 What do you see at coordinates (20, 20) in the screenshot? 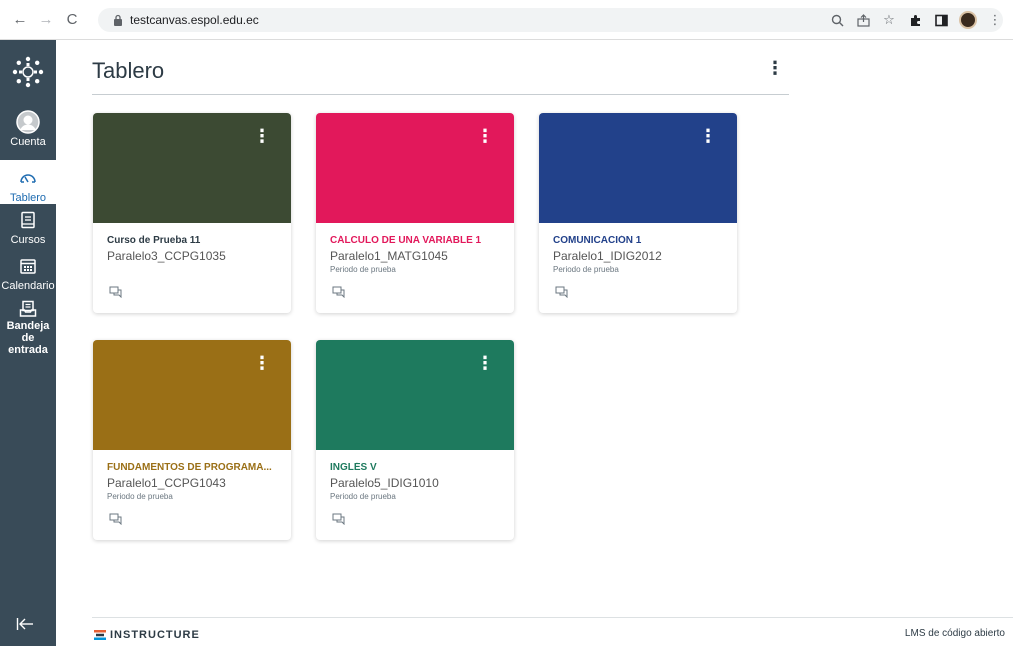
I see `back-arrow-icon: ←` at bounding box center [20, 20].